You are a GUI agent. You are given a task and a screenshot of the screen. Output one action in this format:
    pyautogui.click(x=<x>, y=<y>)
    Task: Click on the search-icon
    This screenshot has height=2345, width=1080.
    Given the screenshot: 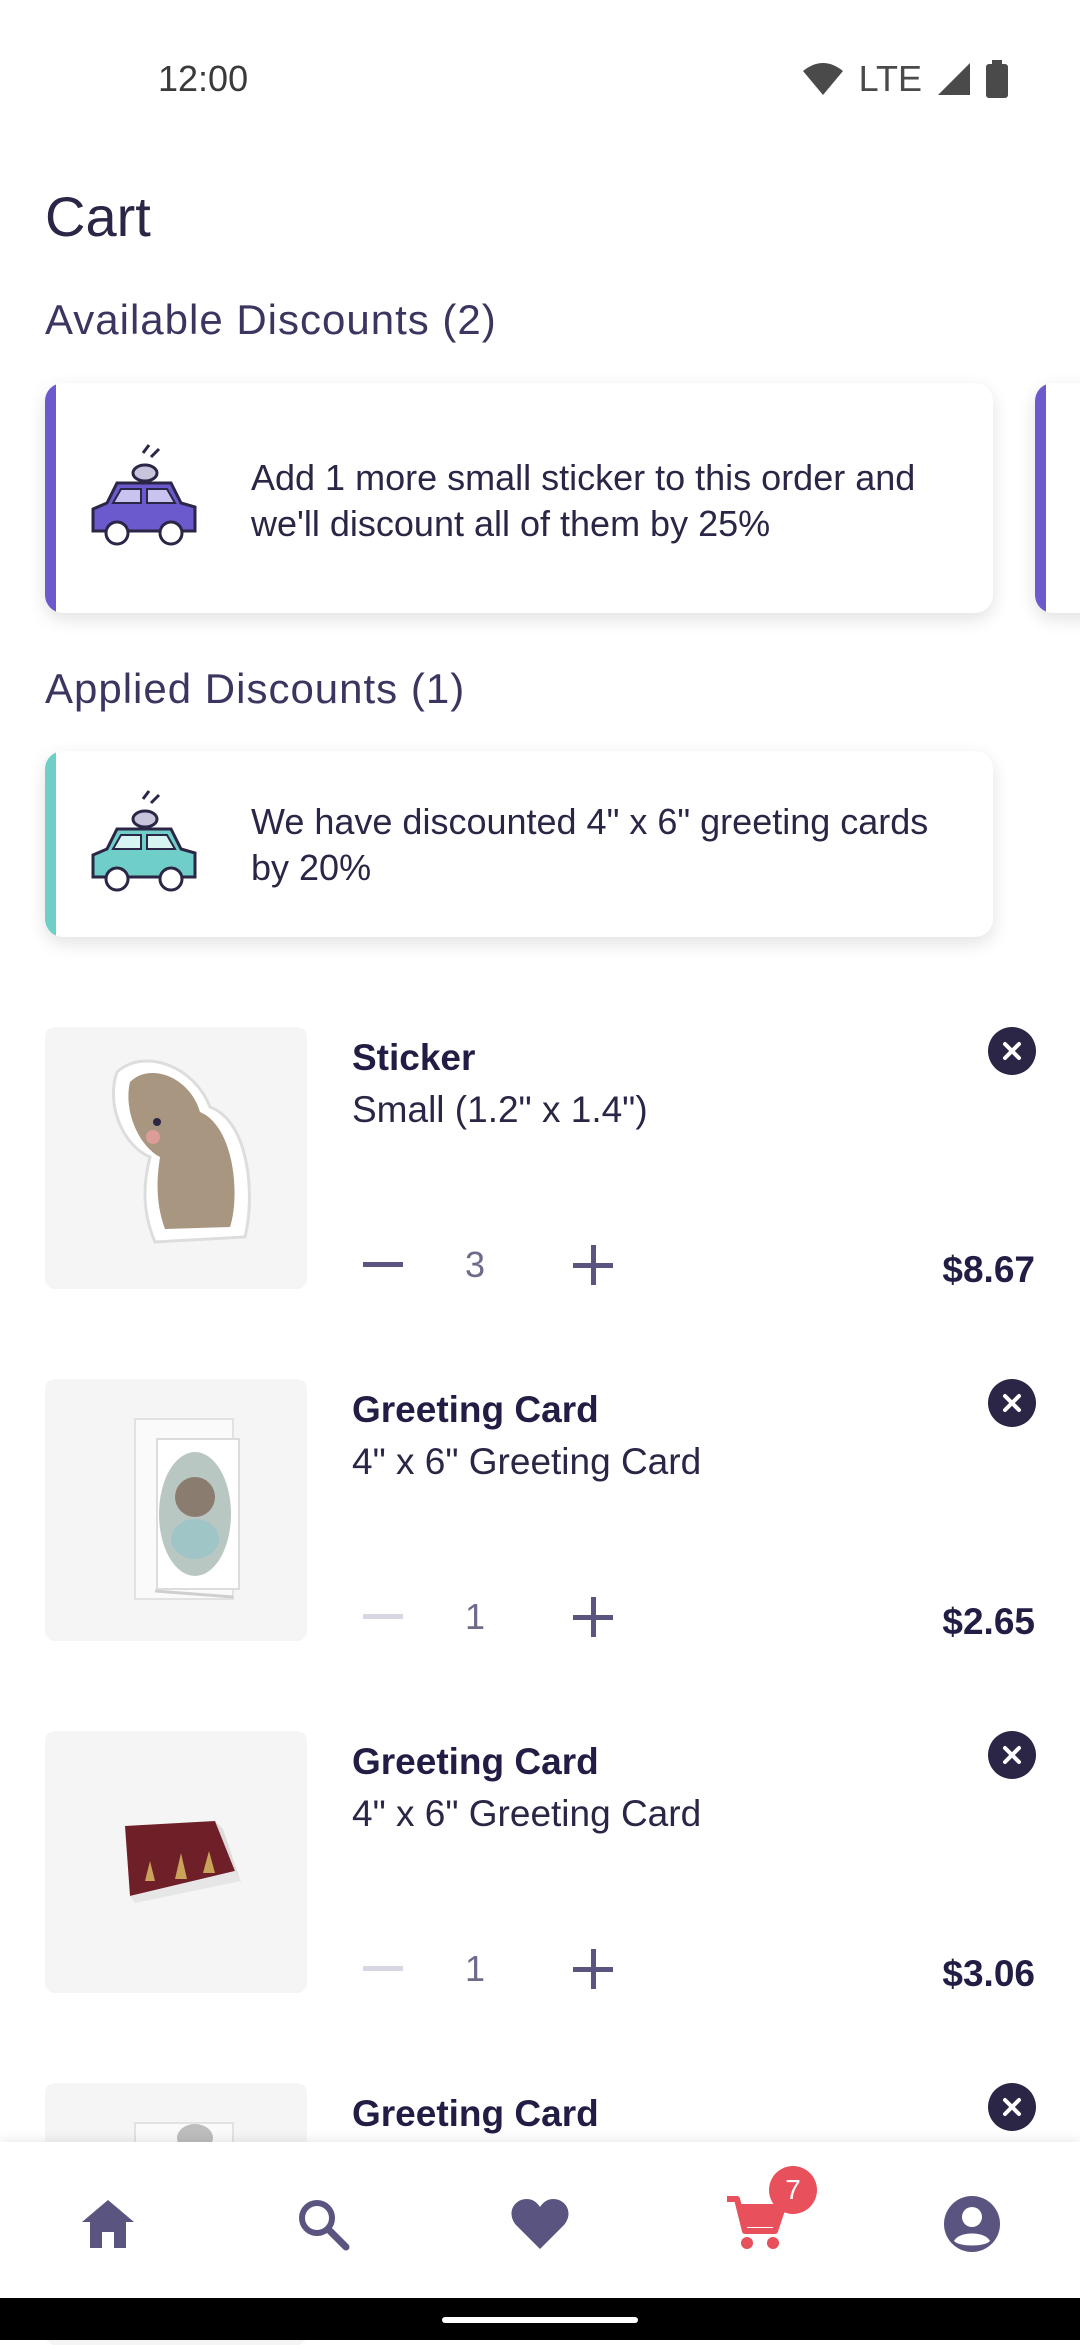 What is the action you would take?
    pyautogui.click(x=324, y=2225)
    